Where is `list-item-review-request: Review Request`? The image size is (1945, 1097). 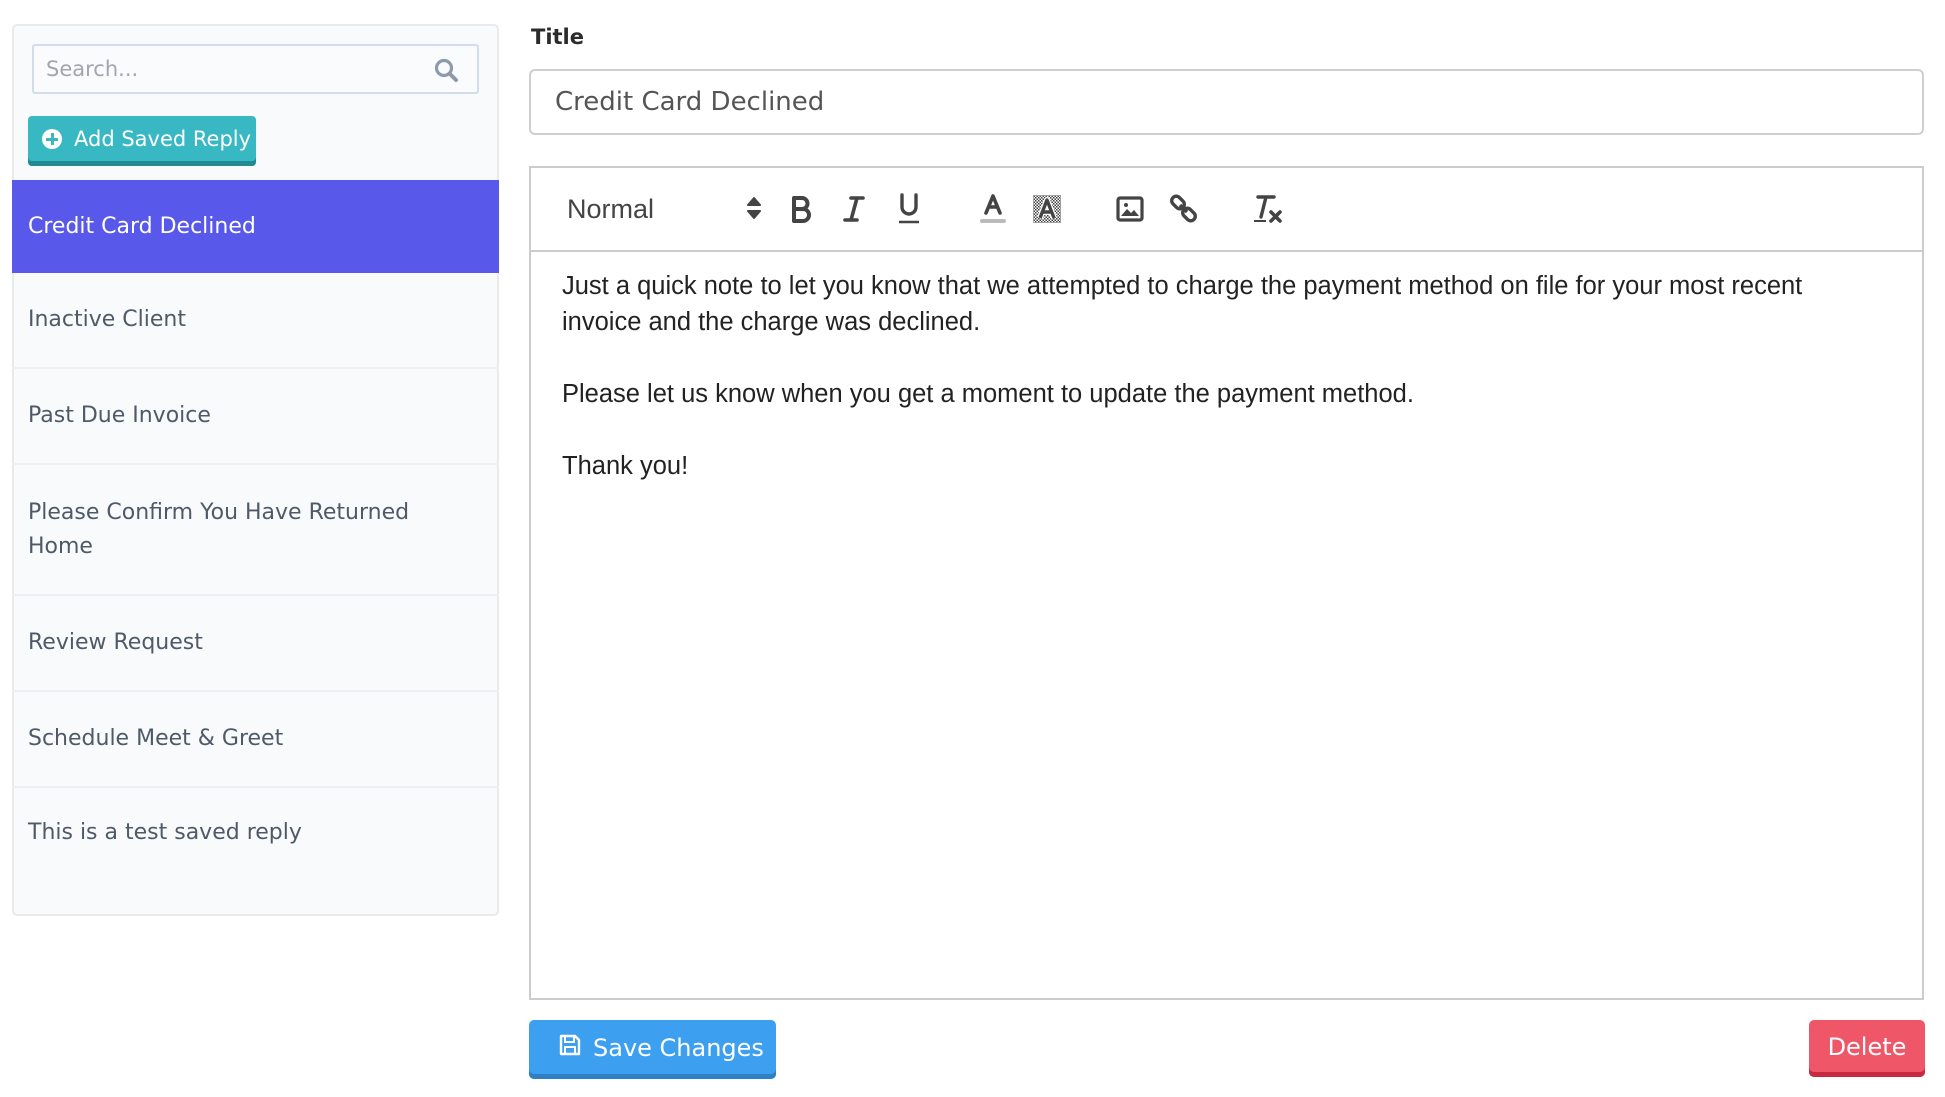
list-item-review-request: Review Request is located at coordinates (255, 644).